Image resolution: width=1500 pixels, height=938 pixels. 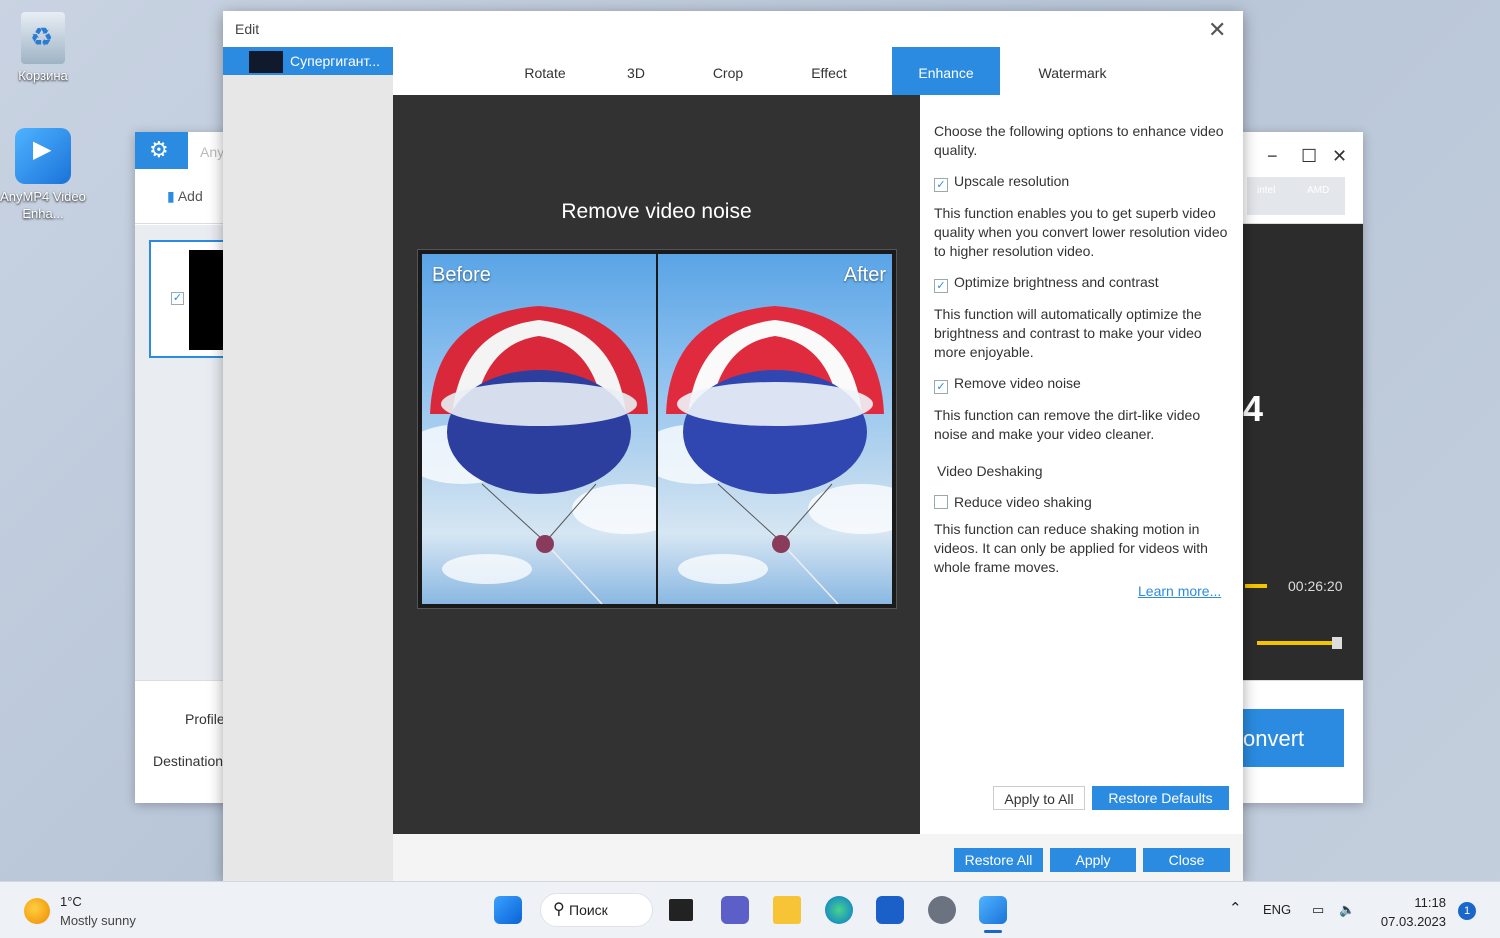 I want to click on convert-button: onvert, so click(x=1293, y=738).